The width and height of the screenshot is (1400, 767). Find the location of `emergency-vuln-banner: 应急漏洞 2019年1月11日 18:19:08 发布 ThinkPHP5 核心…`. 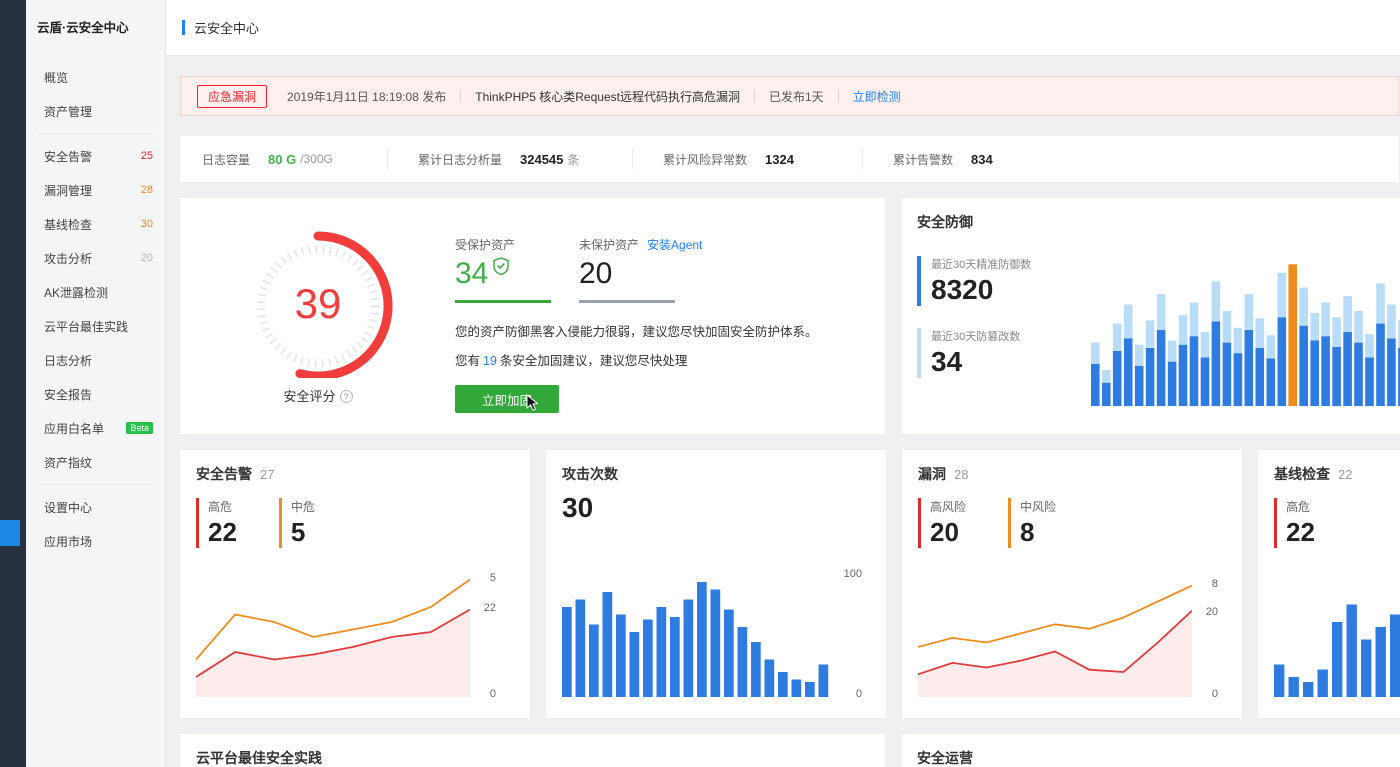

emergency-vuln-banner: 应急漏洞 2019年1月11日 18:19:08 发布 ThinkPHP5 核心… is located at coordinates (789, 96).